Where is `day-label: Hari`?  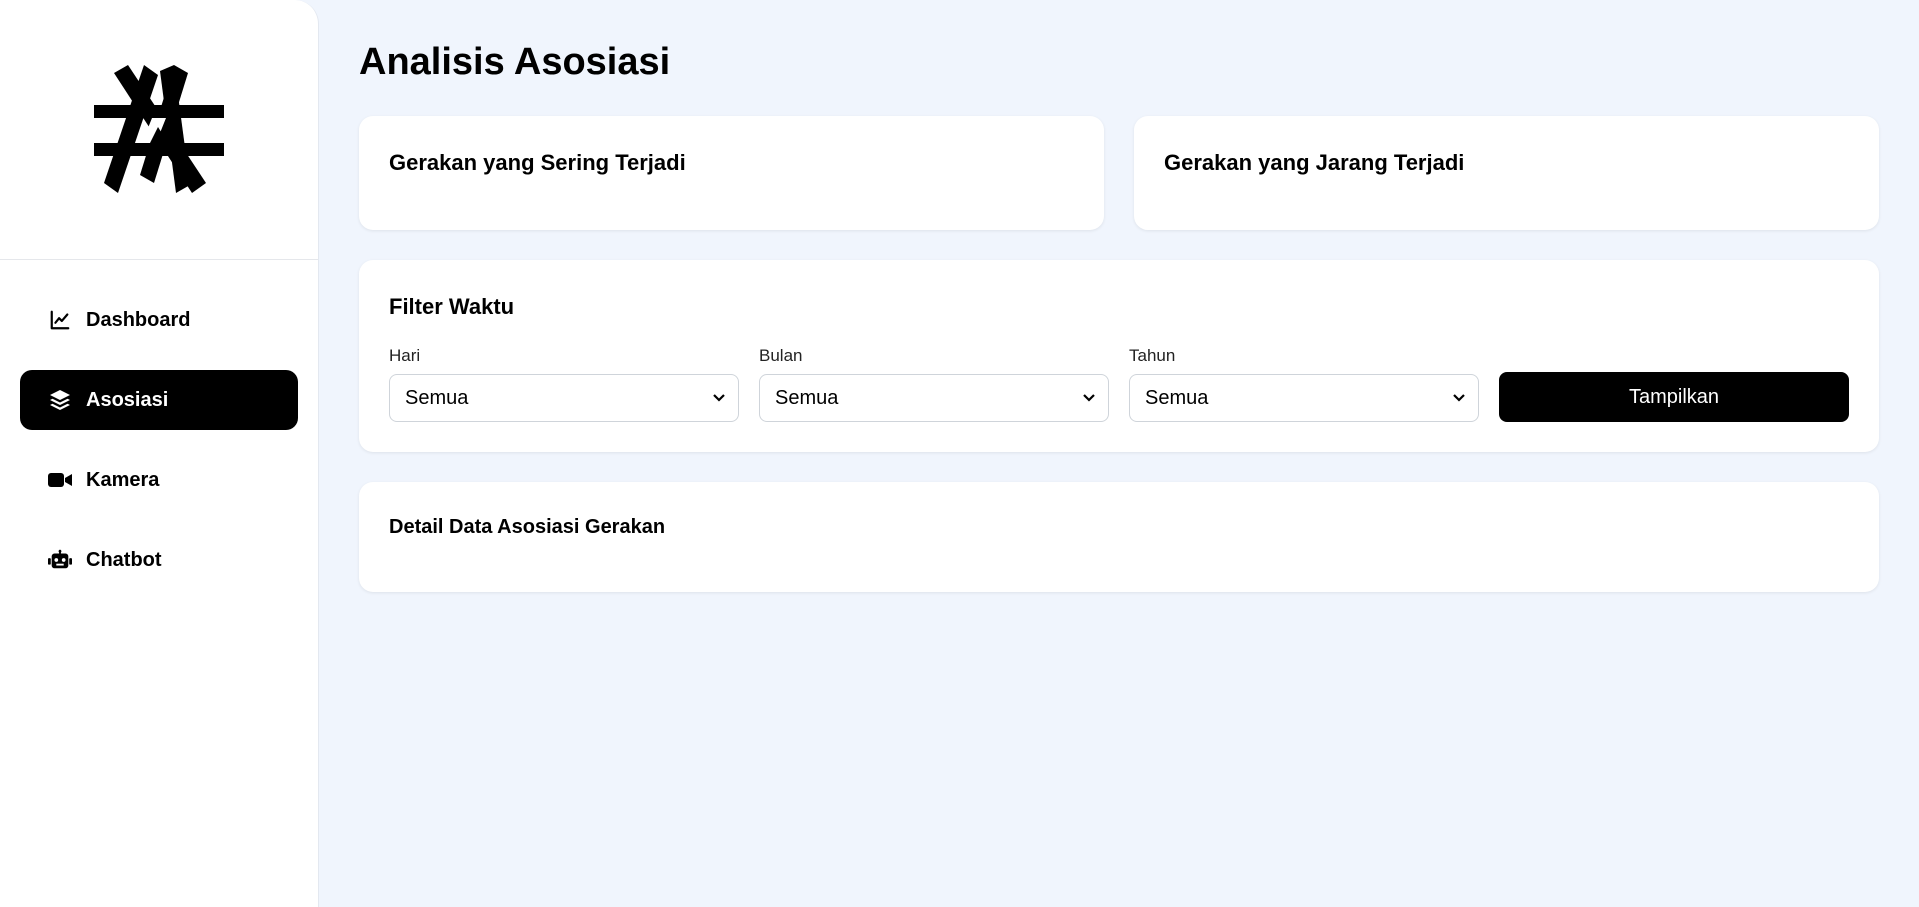
day-label: Hari is located at coordinates (405, 355).